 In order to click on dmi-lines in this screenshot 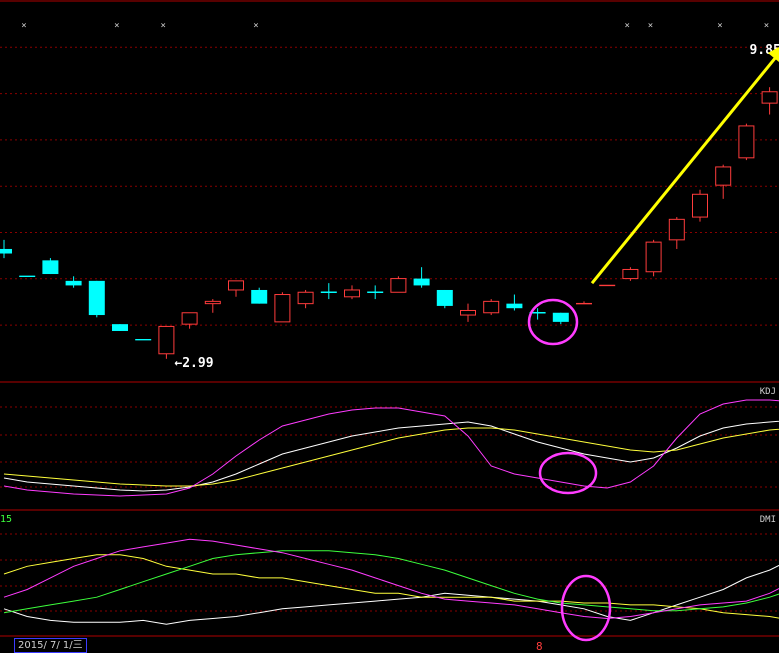, I will do `click(391, 581)`.